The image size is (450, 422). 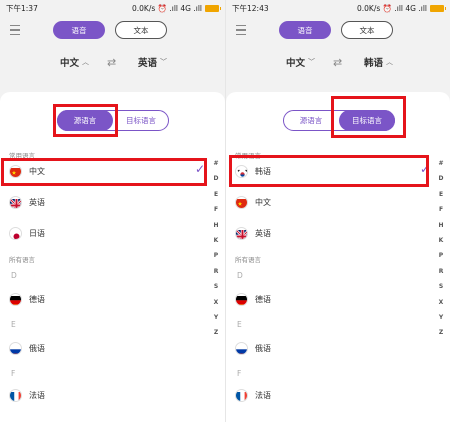 I want to click on status-bar: 下午12:43 0.0K/s ⏰ .ıll 4G .ıll, so click(x=338, y=8).